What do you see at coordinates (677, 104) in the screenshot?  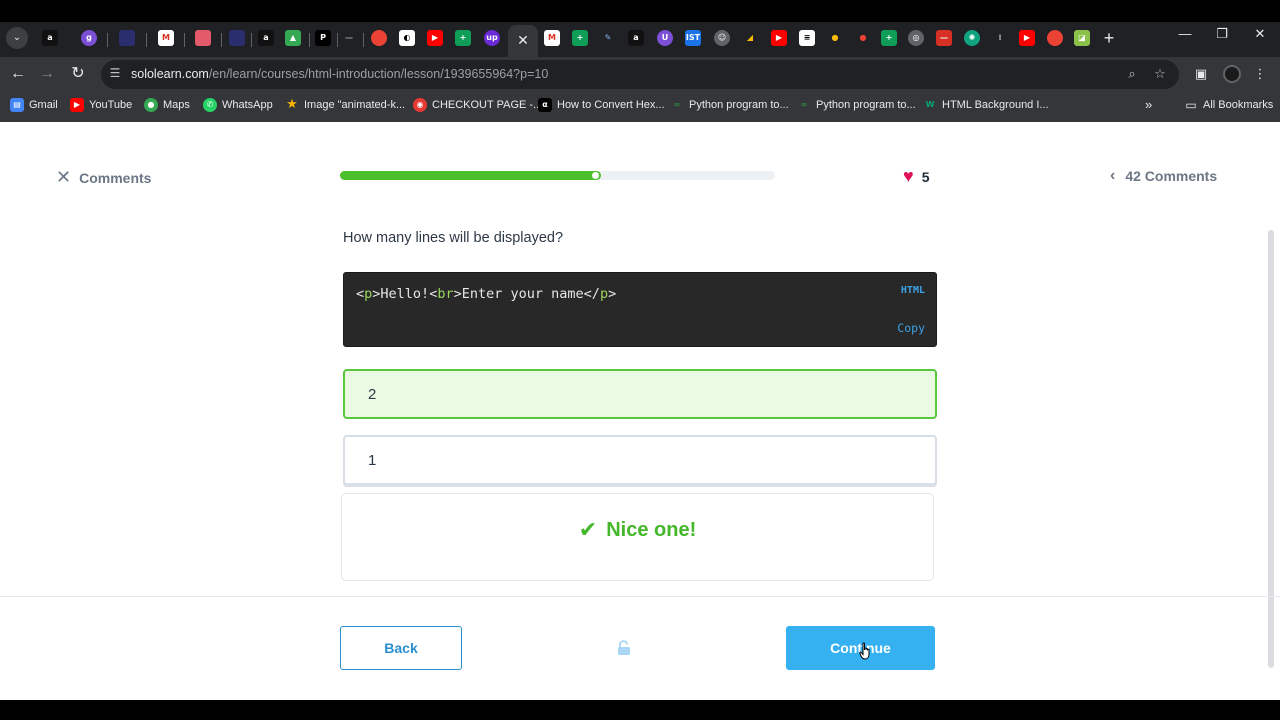 I see `gfg-icon: ∞` at bounding box center [677, 104].